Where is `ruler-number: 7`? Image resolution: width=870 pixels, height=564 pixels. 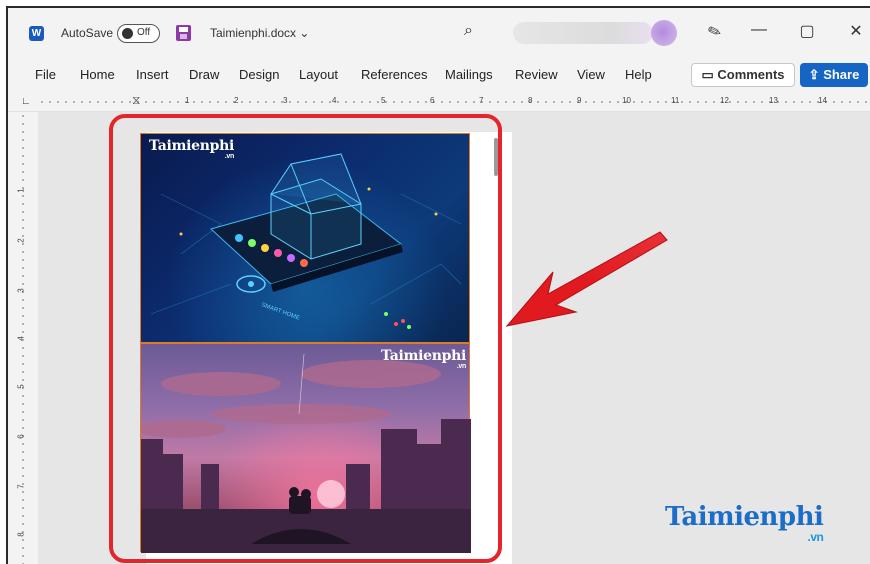
ruler-number: 7 is located at coordinates (481, 100).